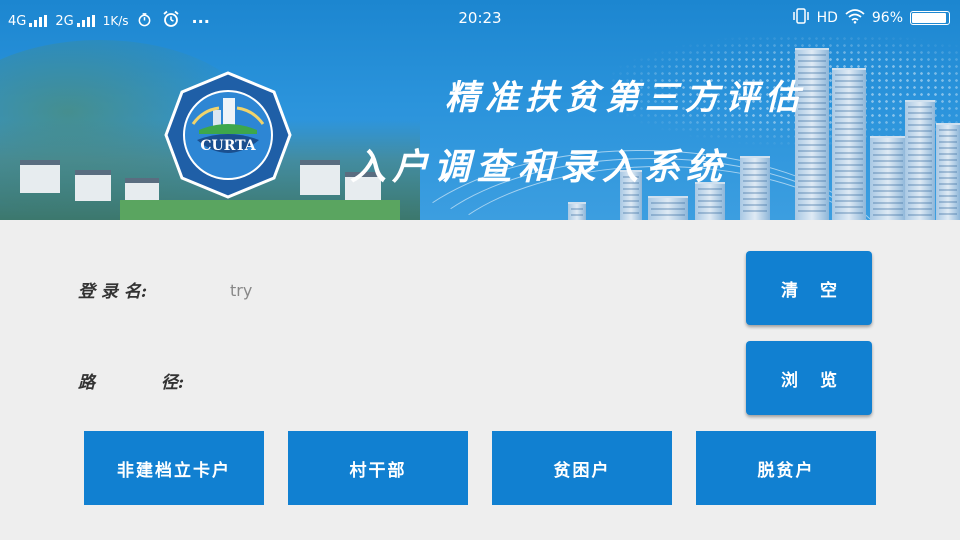 The height and width of the screenshot is (540, 960). Describe the element at coordinates (113, 292) in the screenshot. I see `login-name-label: 登 录 名:` at that location.